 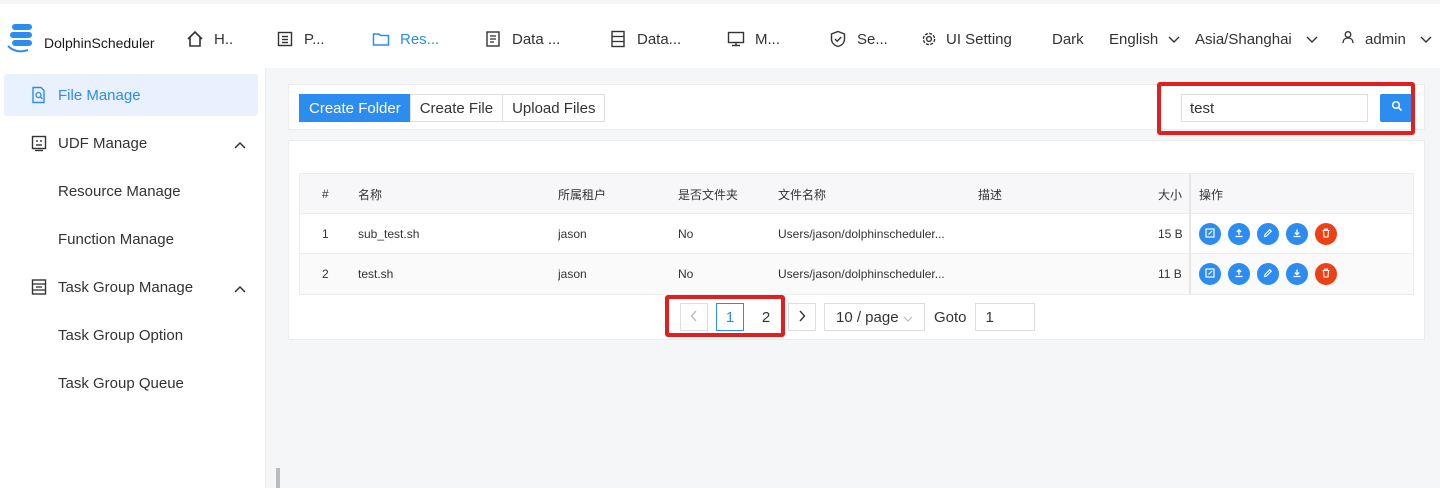 What do you see at coordinates (119, 191) in the screenshot?
I see `sidebar-item-resource-manage: Resource Manage` at bounding box center [119, 191].